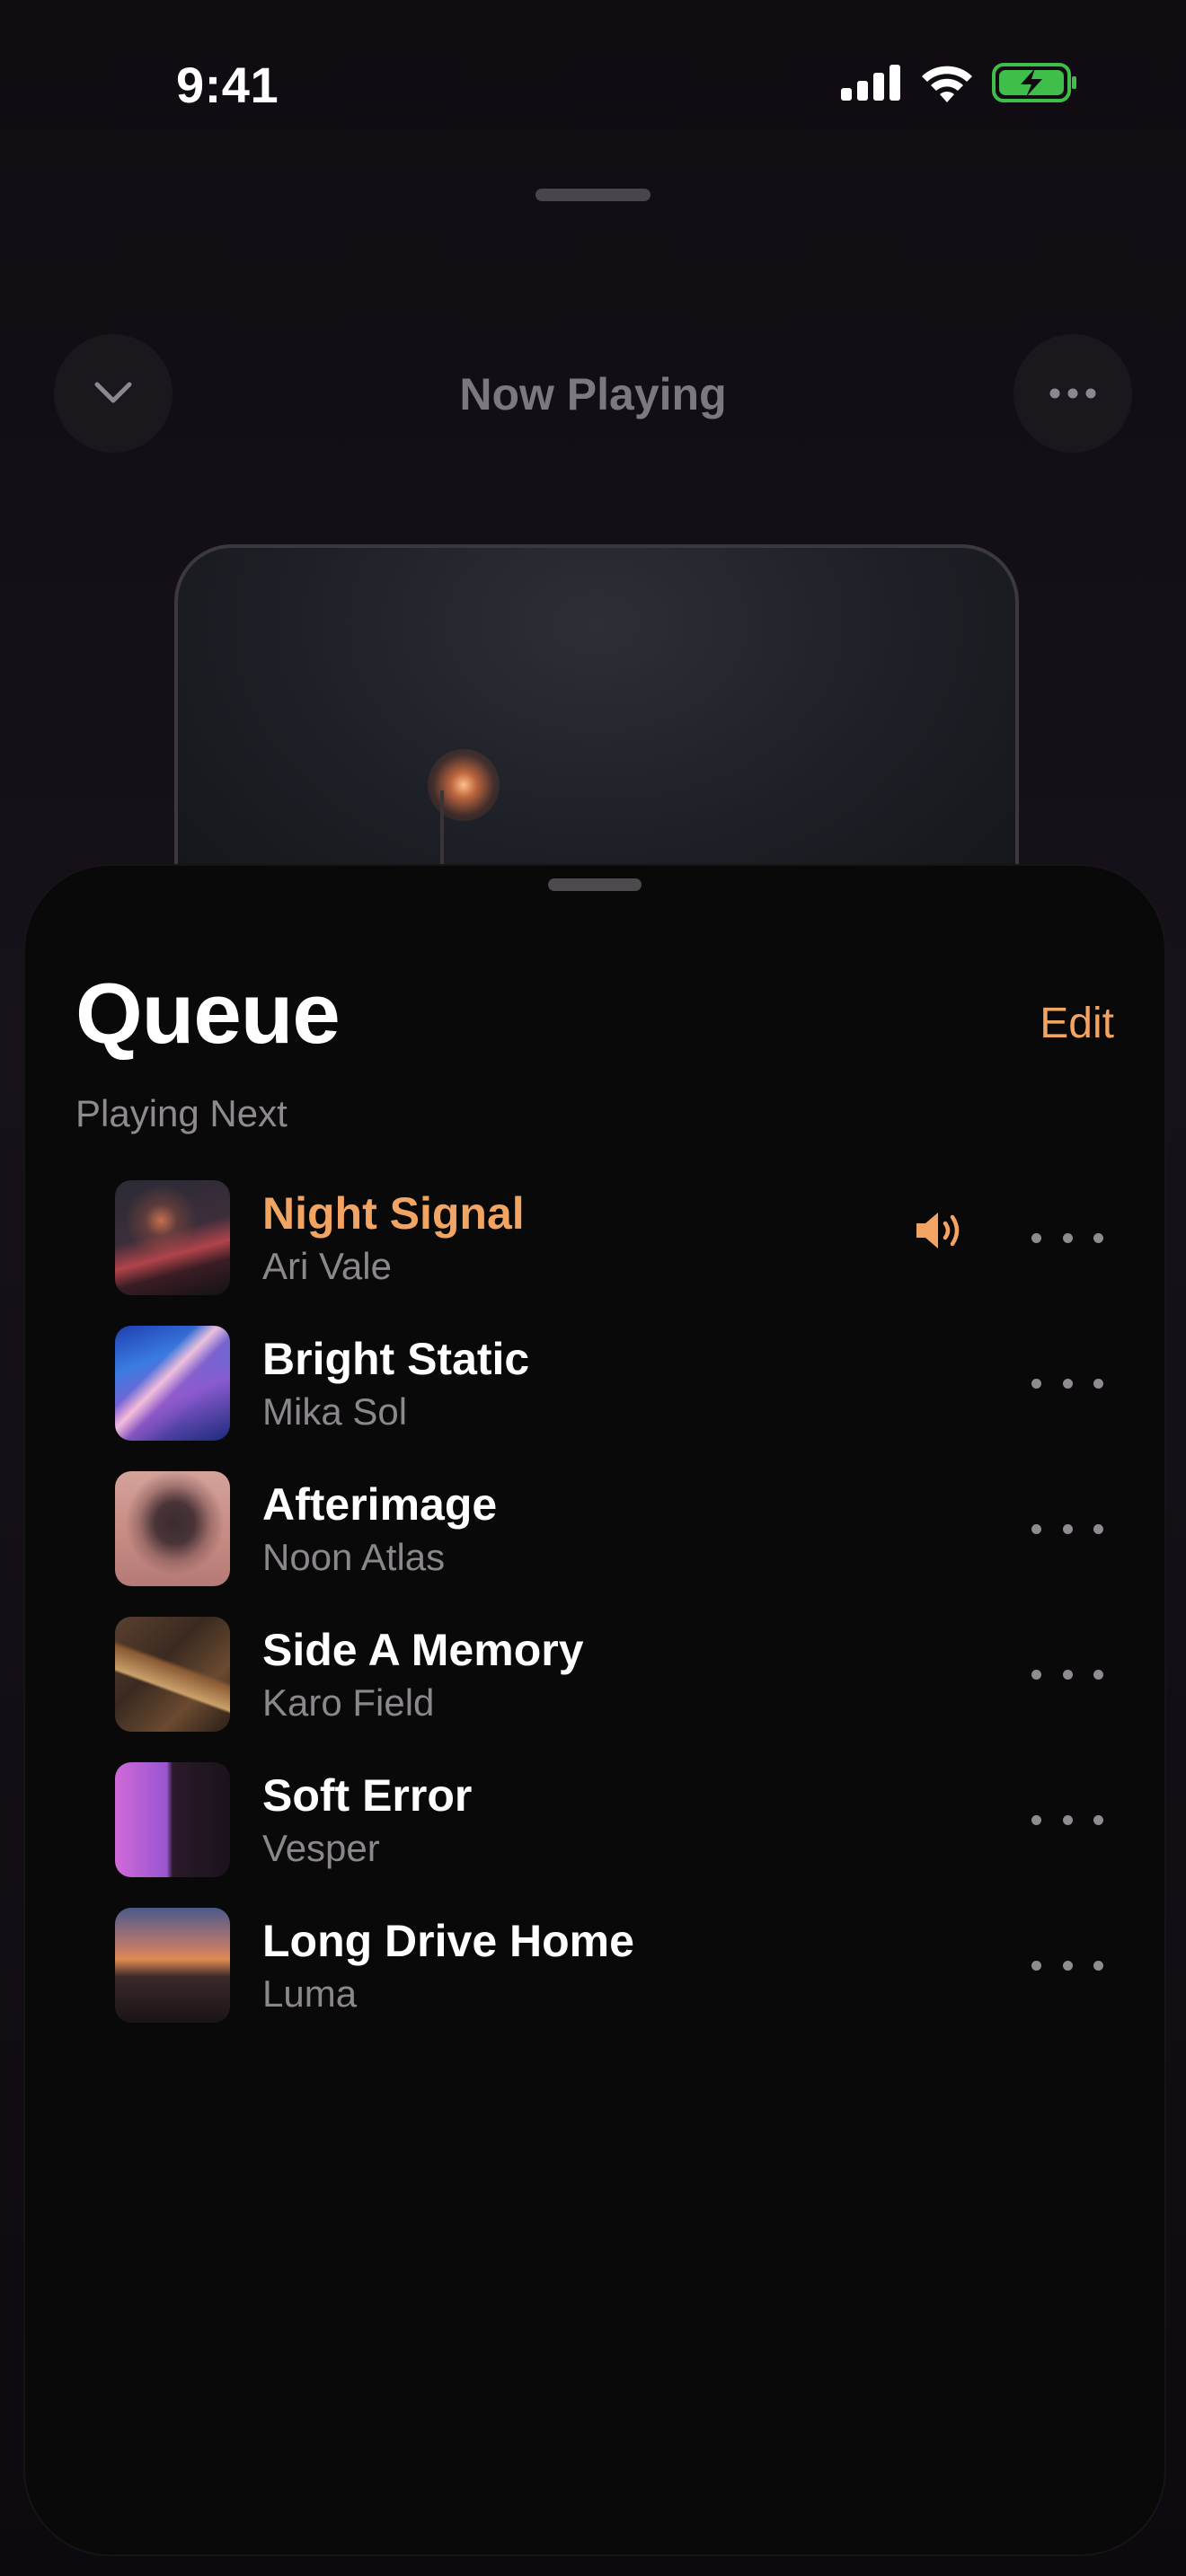  I want to click on now-playing-title: Now Playing, so click(593, 394).